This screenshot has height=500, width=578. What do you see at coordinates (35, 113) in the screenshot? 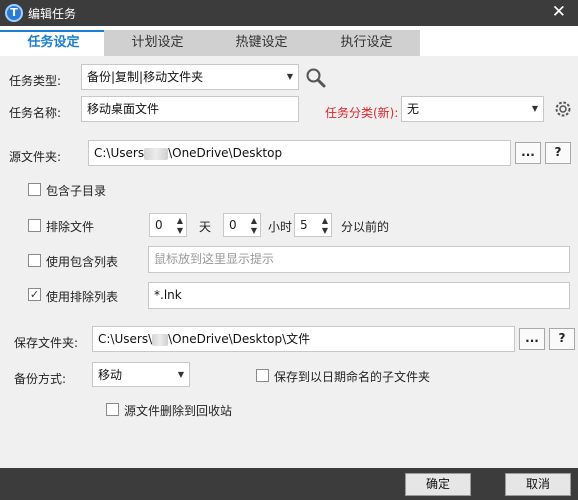
I see `task-name-label: 任务名称:` at bounding box center [35, 113].